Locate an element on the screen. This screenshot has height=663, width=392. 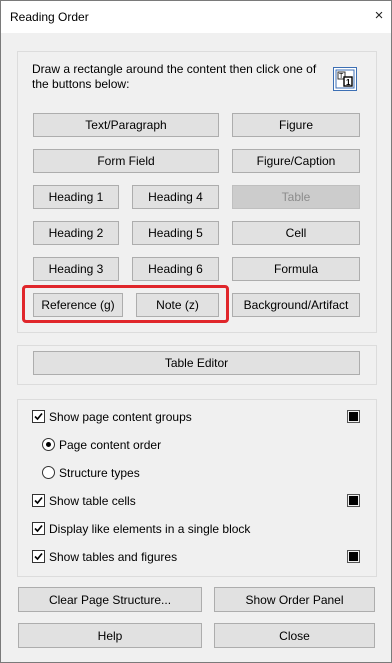
show-page-content-groups-label: Show page content groups is located at coordinates (120, 417).